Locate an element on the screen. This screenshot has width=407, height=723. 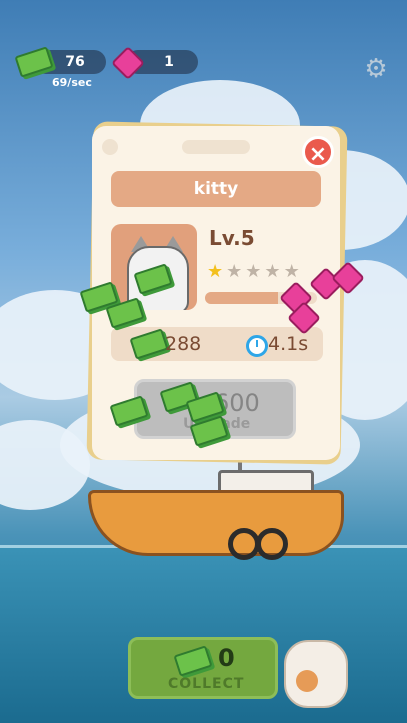
cash-value: 76 is located at coordinates (75, 62).